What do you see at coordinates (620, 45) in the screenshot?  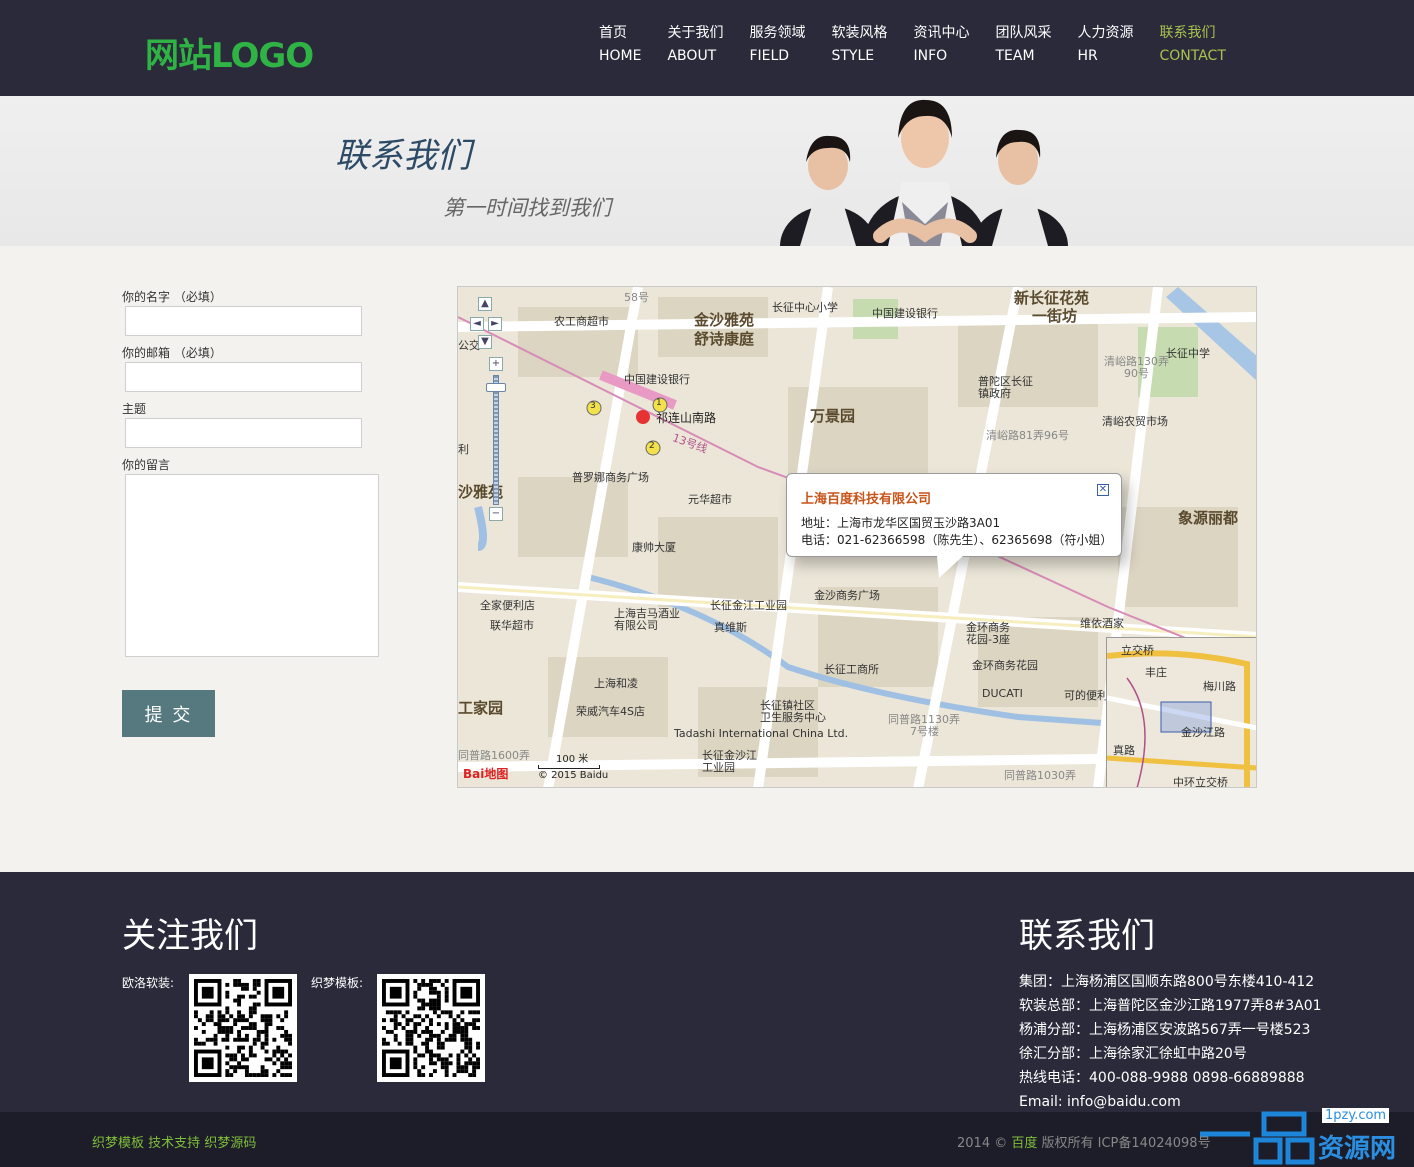 I see `nav-item-home: 首页 HOME` at bounding box center [620, 45].